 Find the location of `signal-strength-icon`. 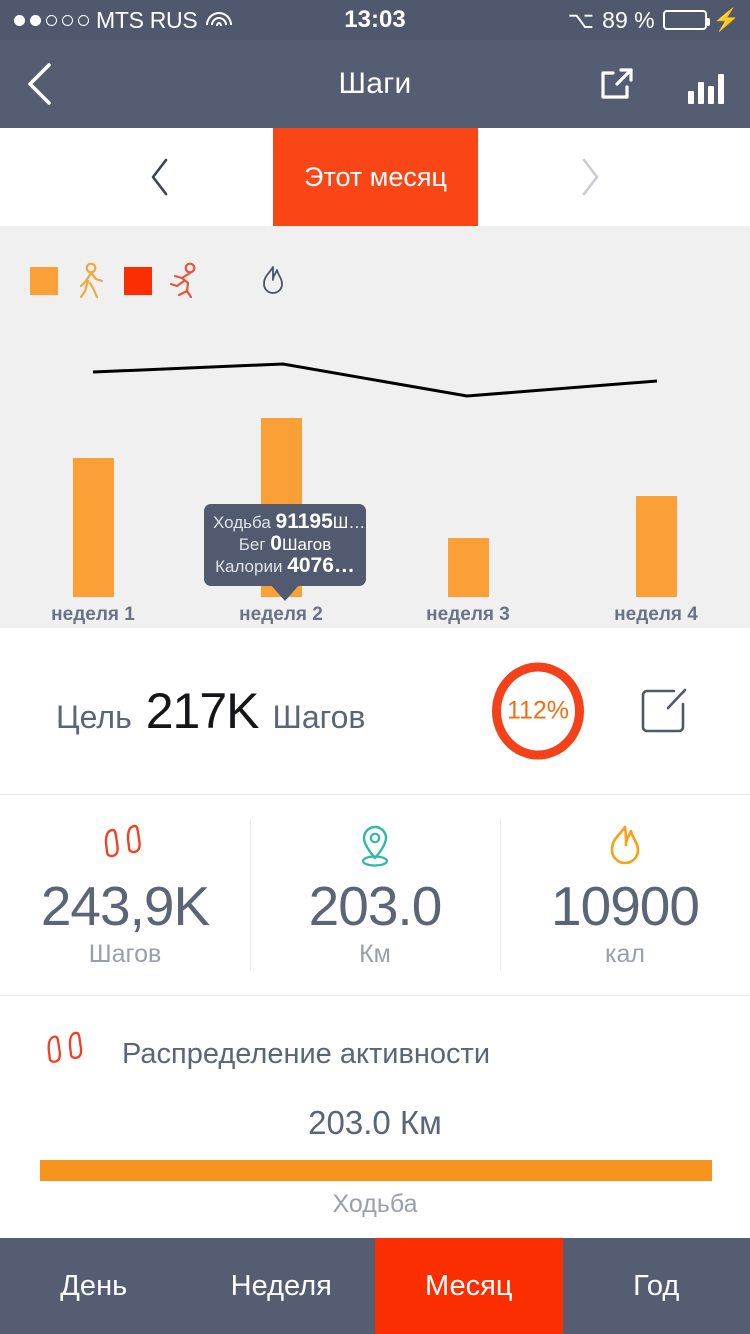

signal-strength-icon is located at coordinates (51, 20).